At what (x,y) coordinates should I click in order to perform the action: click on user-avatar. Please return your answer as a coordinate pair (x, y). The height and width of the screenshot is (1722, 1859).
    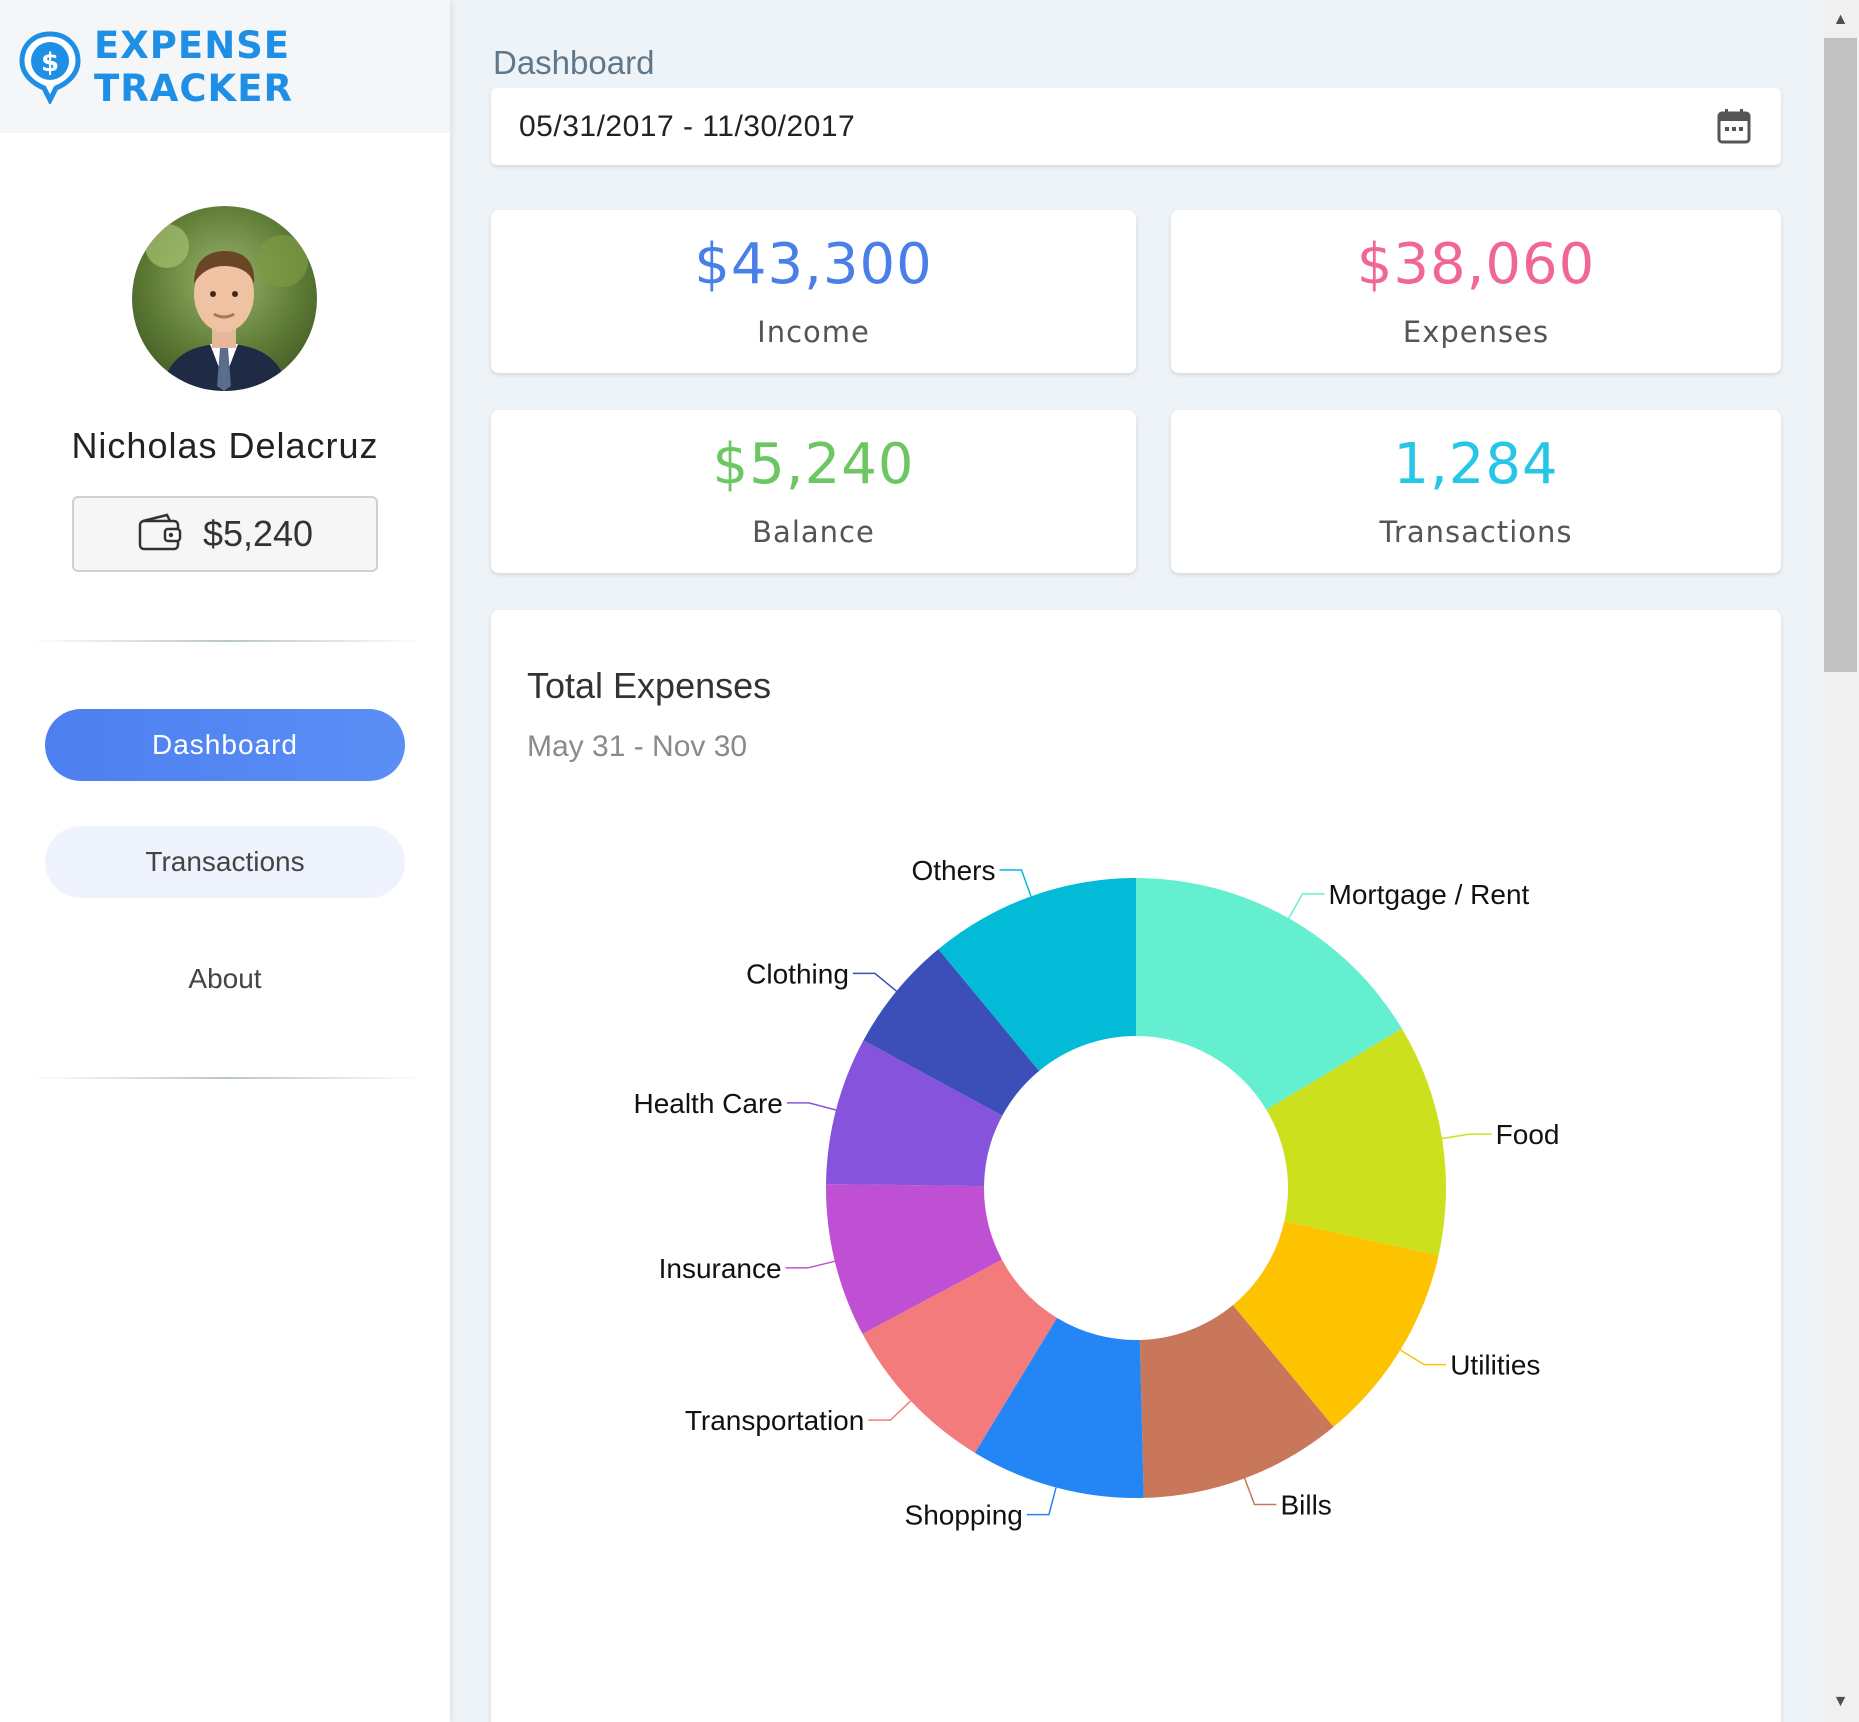
    Looking at the image, I should click on (224, 298).